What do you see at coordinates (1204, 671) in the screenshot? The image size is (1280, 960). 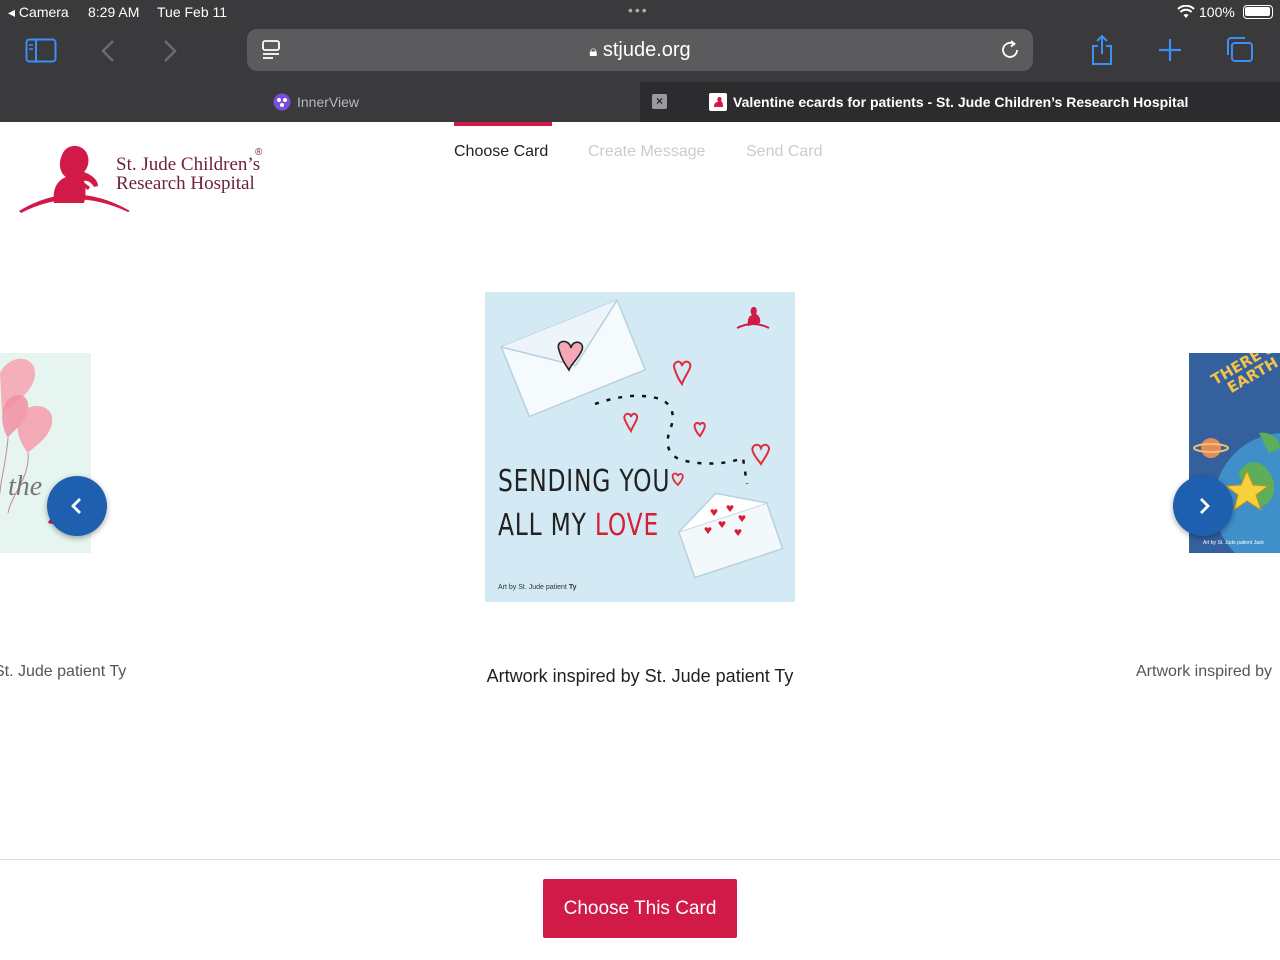 I see `next-card-caption: Artwork inspired by` at bounding box center [1204, 671].